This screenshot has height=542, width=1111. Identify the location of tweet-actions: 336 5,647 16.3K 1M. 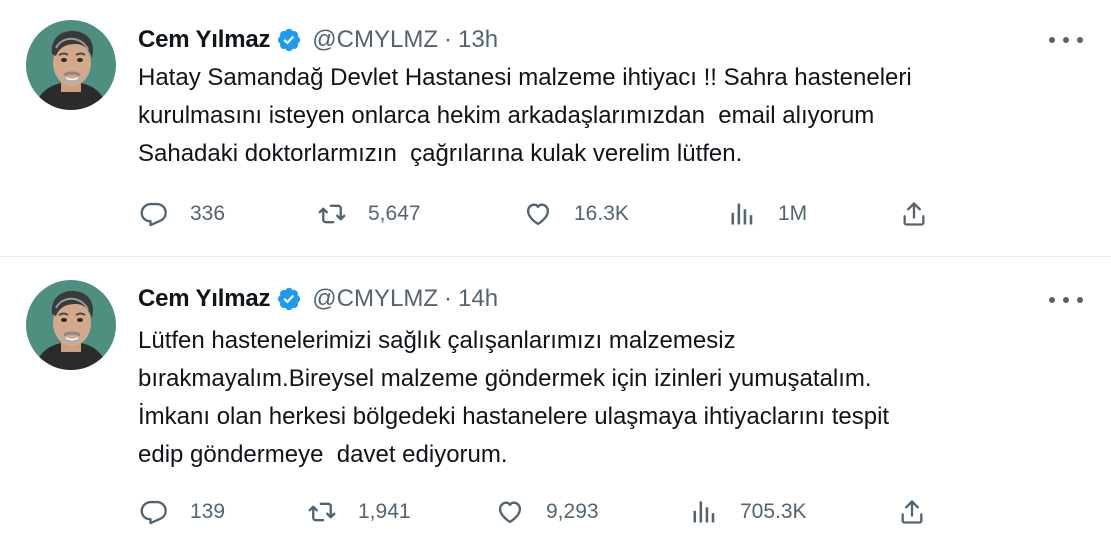
(555, 214).